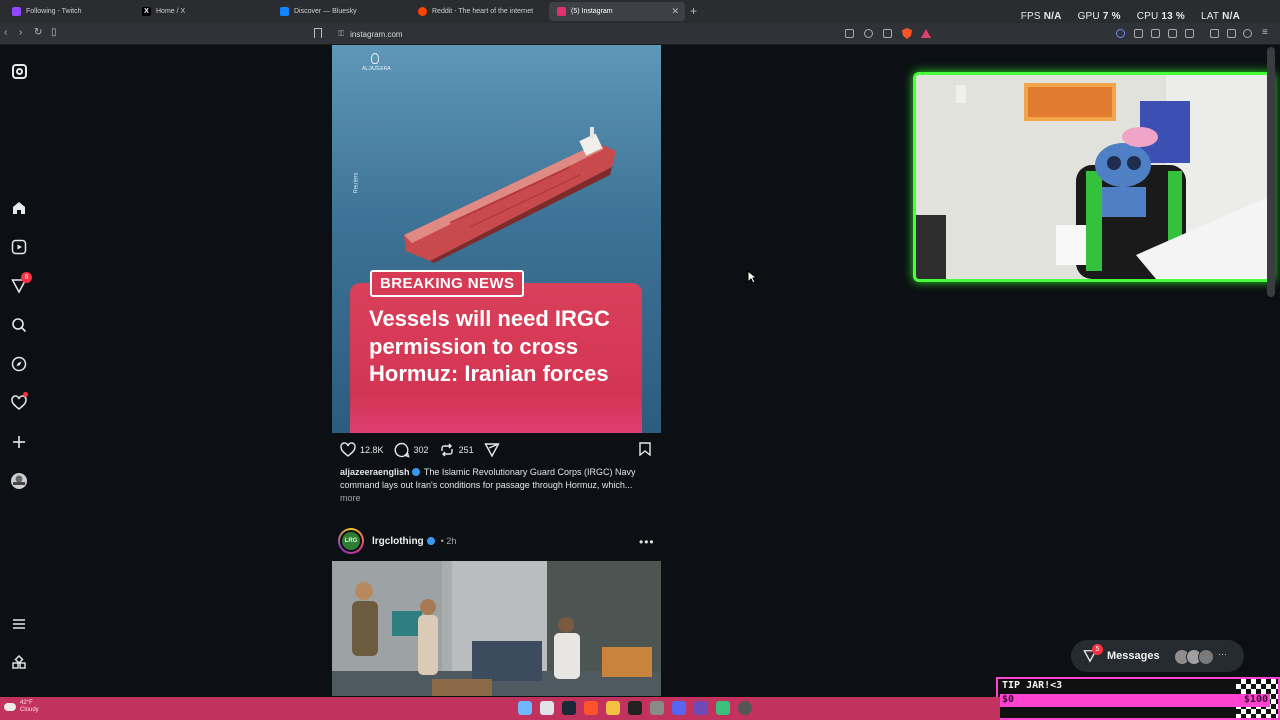 This screenshot has width=1280, height=720. Describe the element at coordinates (1155, 33) in the screenshot. I see `sidebar-panel-icon` at that location.